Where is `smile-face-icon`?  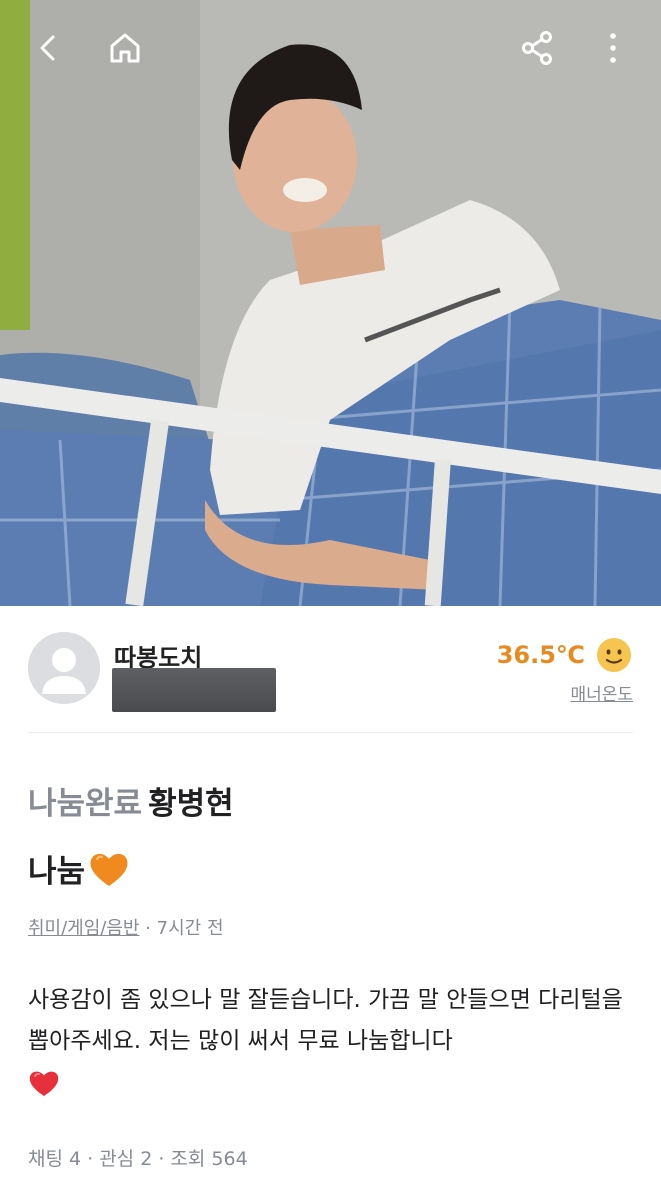
smile-face-icon is located at coordinates (614, 655).